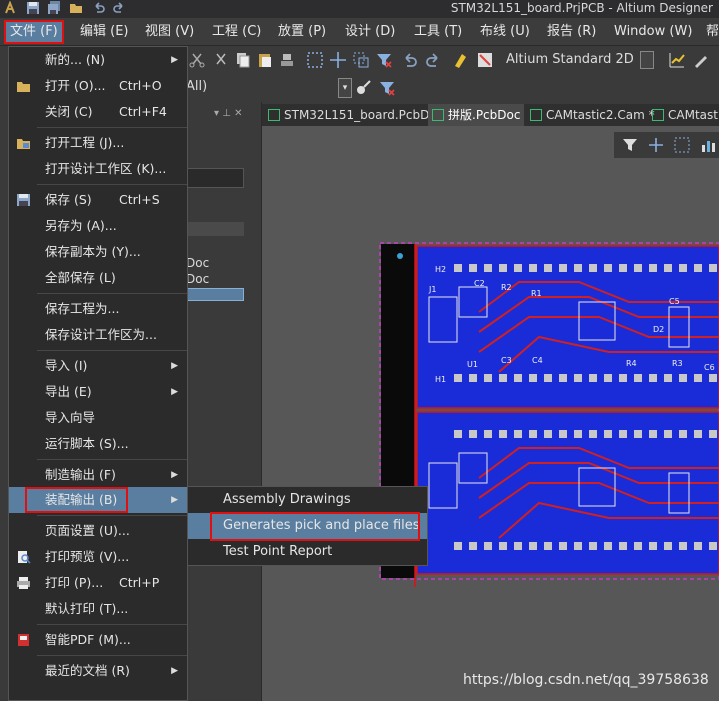 The height and width of the screenshot is (701, 719). What do you see at coordinates (98, 60) in the screenshot?
I see `menu-new: 新的... (N) ▶` at bounding box center [98, 60].